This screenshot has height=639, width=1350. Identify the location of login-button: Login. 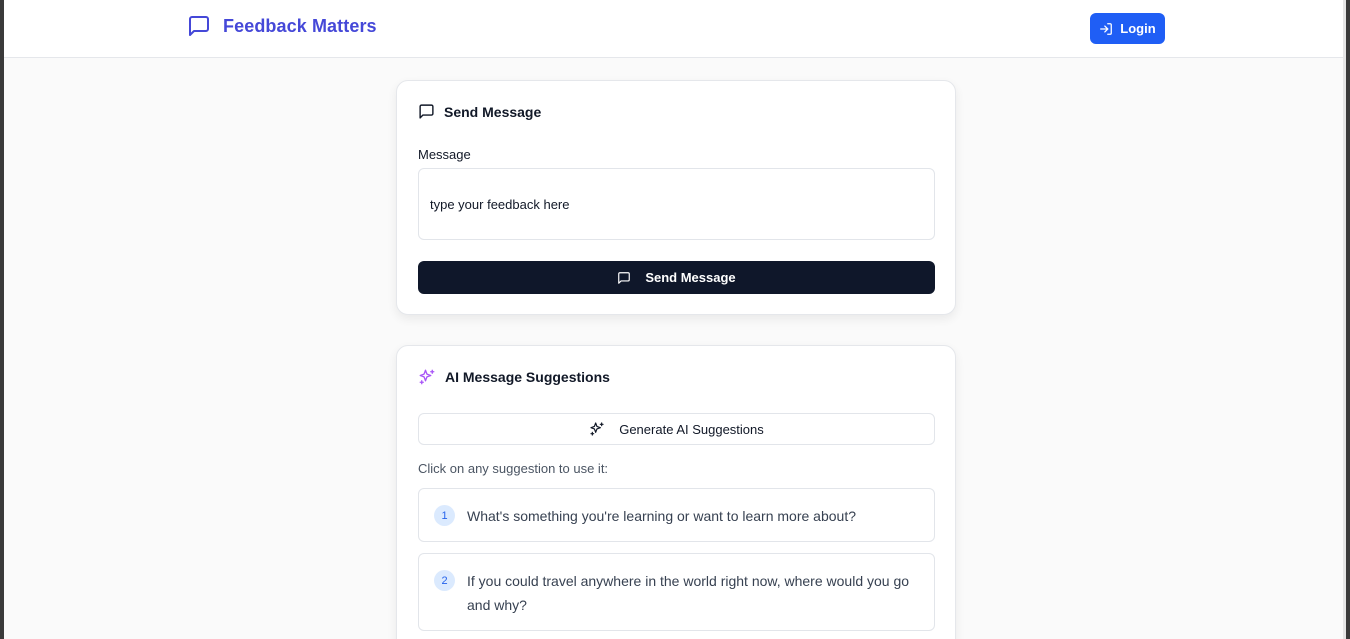
(1127, 28).